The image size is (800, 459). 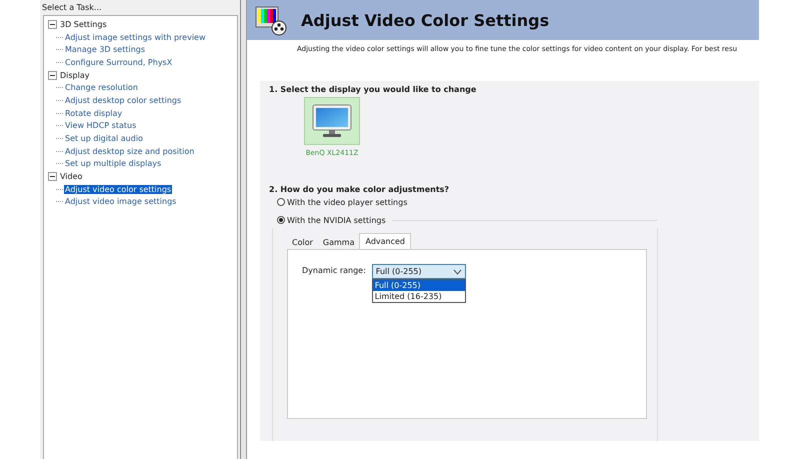 What do you see at coordinates (418, 285) in the screenshot?
I see `dropdown-option: Full (0-255)` at bounding box center [418, 285].